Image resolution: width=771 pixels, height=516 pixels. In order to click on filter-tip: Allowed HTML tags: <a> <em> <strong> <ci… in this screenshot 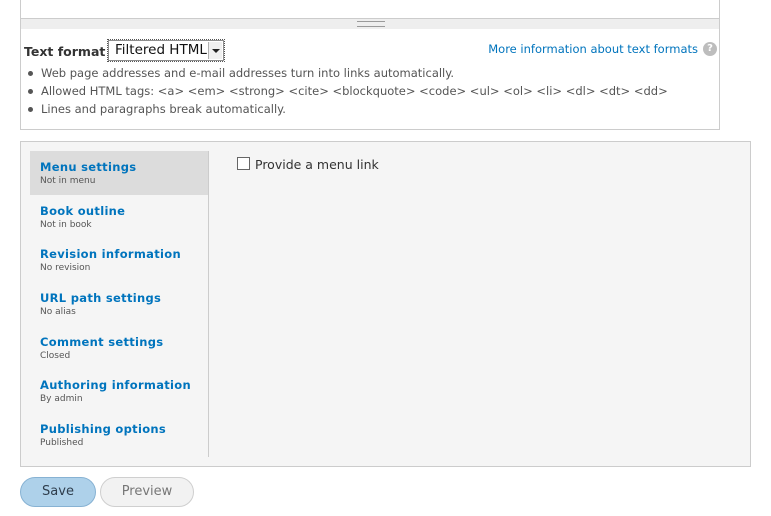, I will do `click(347, 91)`.